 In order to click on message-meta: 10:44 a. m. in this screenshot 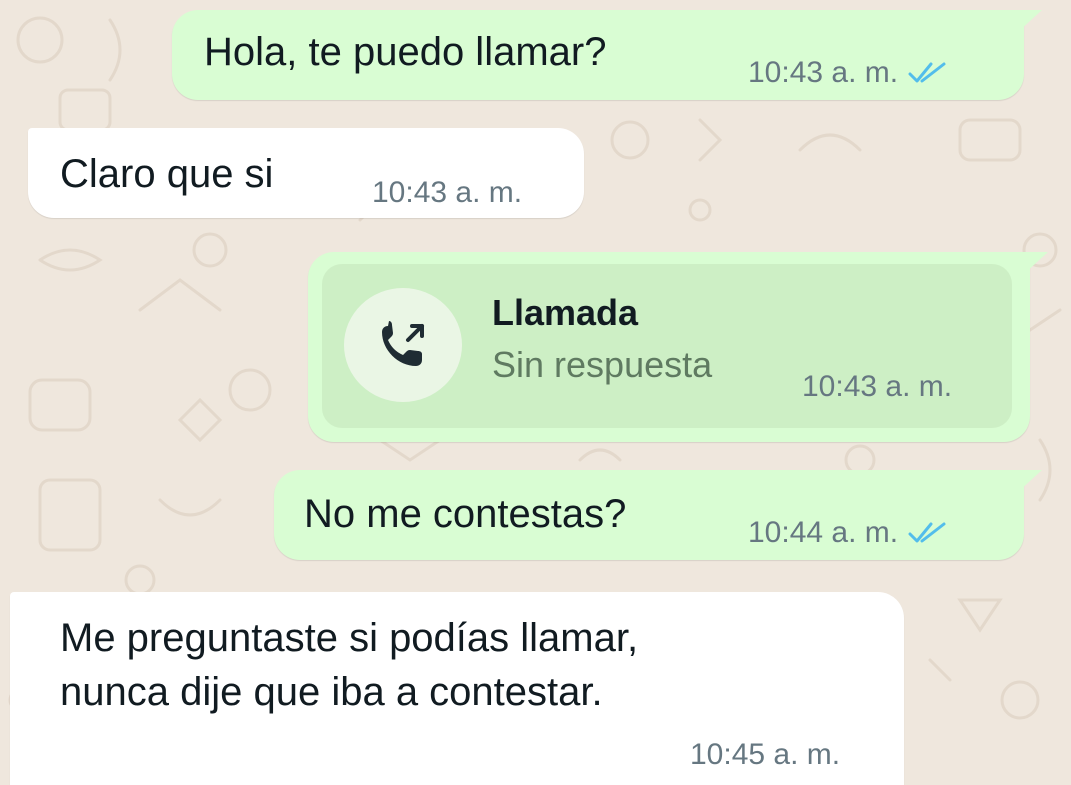, I will do `click(848, 533)`.